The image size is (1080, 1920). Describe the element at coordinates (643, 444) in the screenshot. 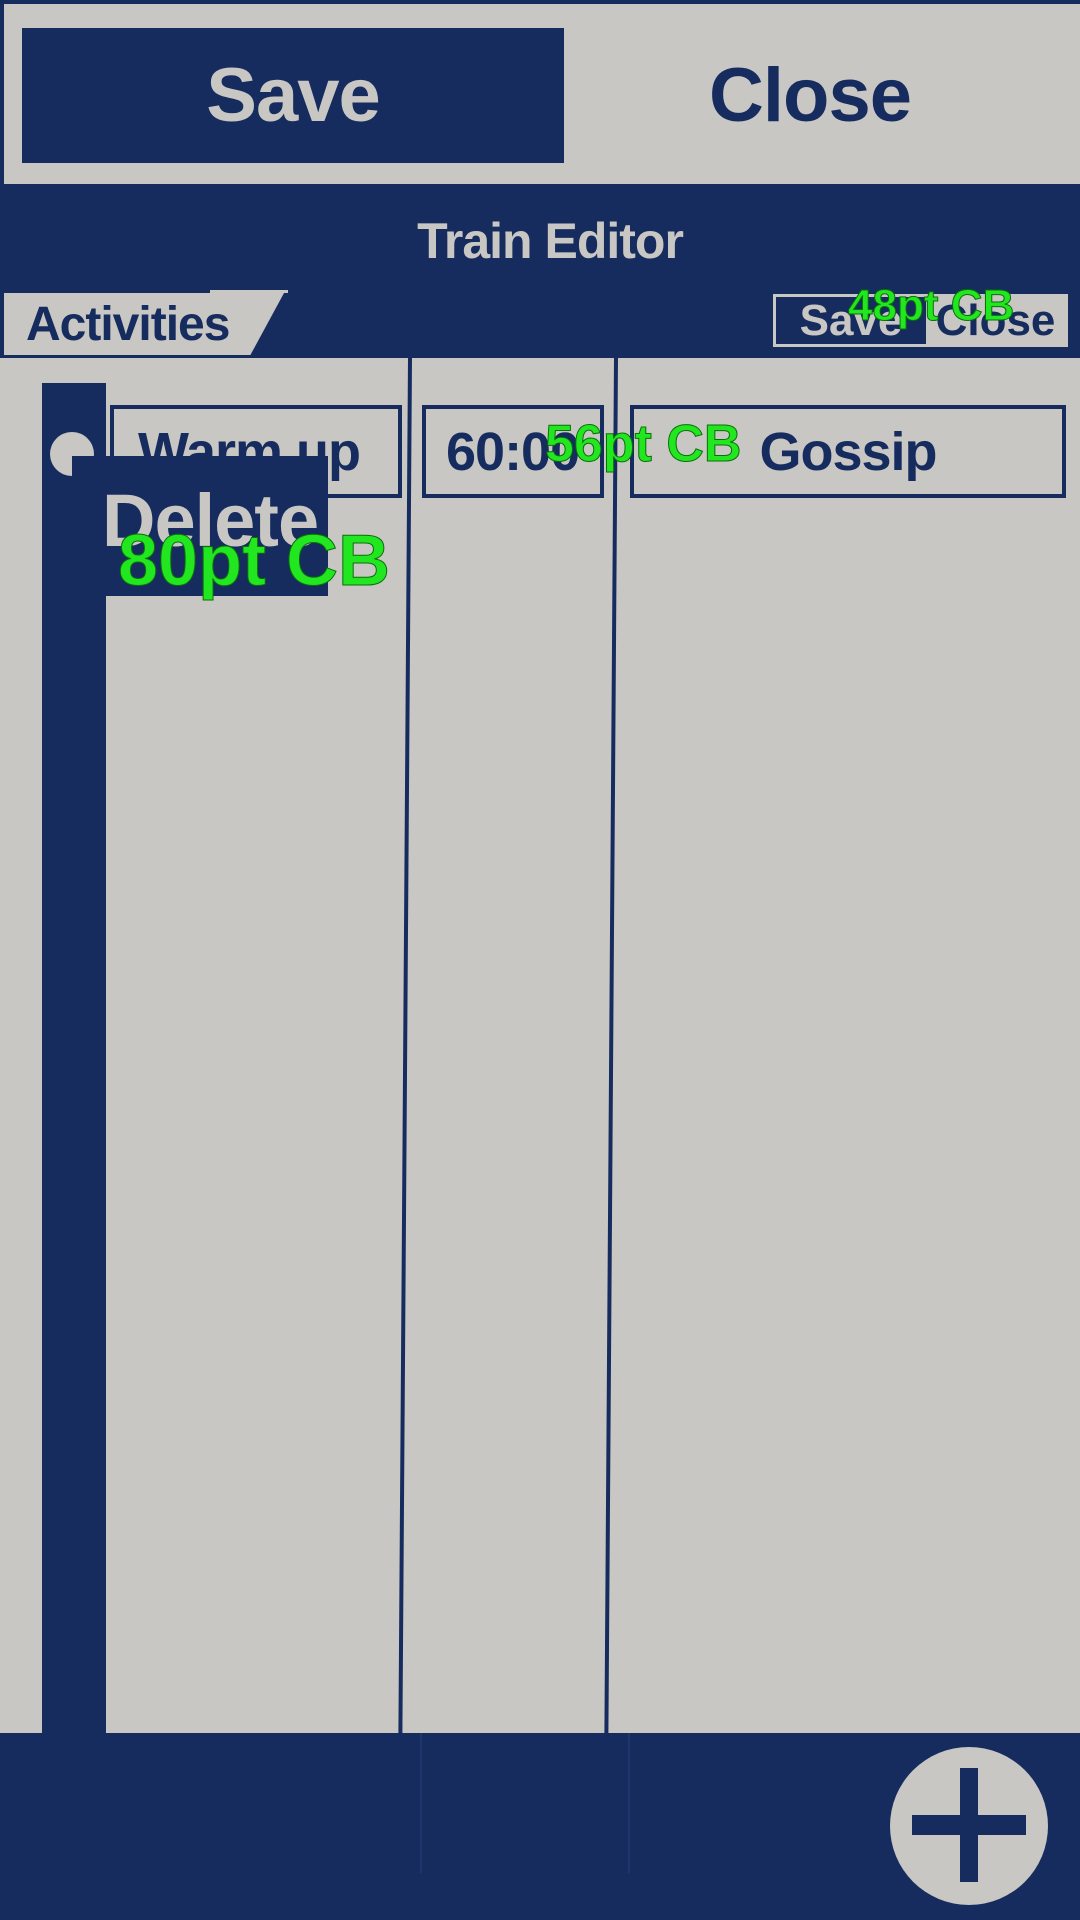

I see `size-annotation-56: 56pt CB` at that location.